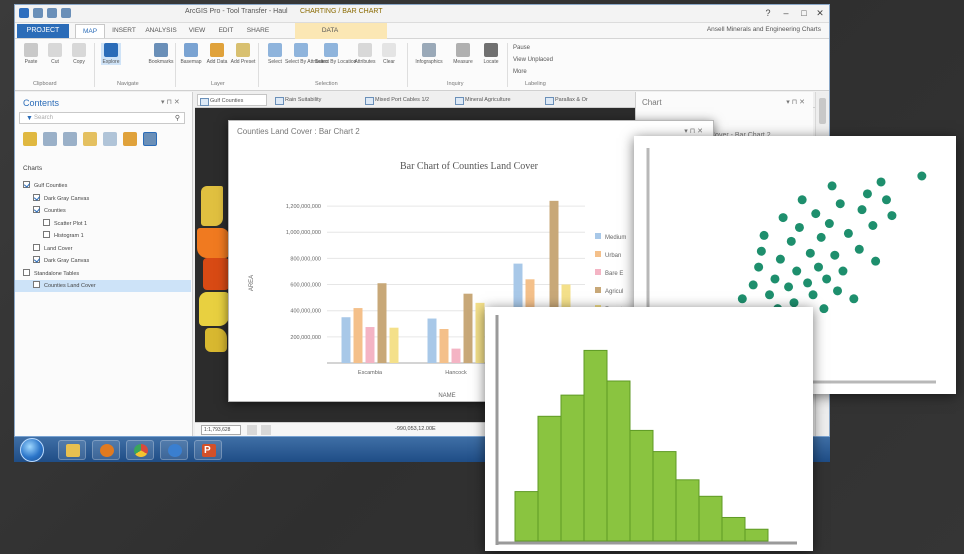 This screenshot has height=554, width=964. What do you see at coordinates (365, 54) in the screenshot?
I see `attributes-button: Attributes` at bounding box center [365, 54].